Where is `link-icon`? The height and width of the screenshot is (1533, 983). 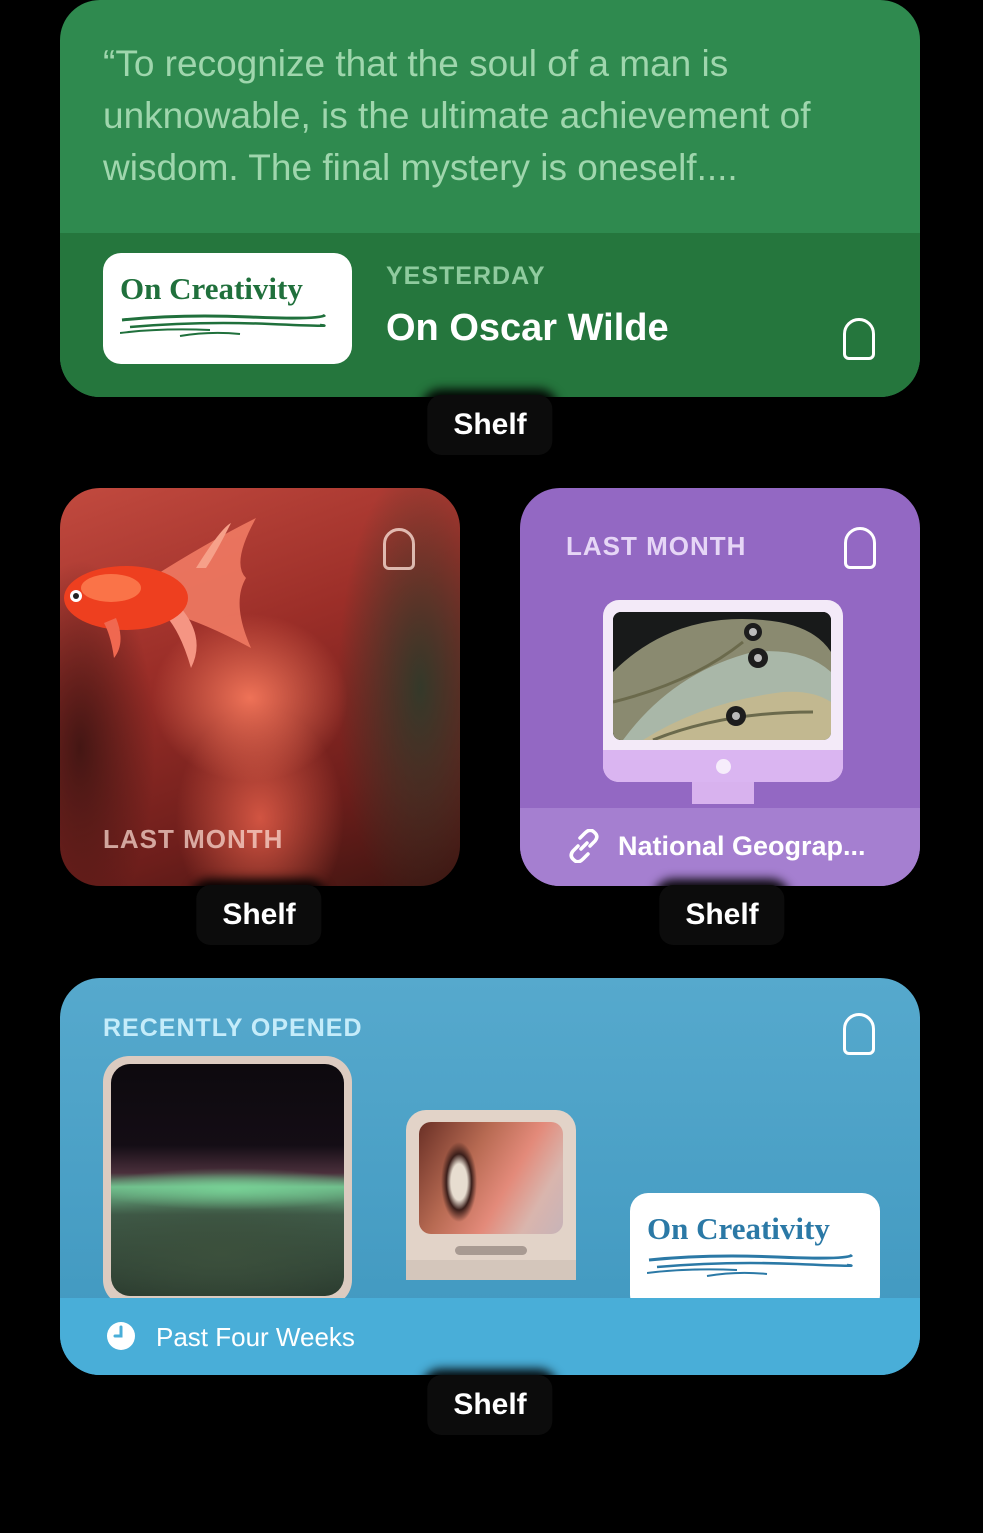
link-icon is located at coordinates (584, 846).